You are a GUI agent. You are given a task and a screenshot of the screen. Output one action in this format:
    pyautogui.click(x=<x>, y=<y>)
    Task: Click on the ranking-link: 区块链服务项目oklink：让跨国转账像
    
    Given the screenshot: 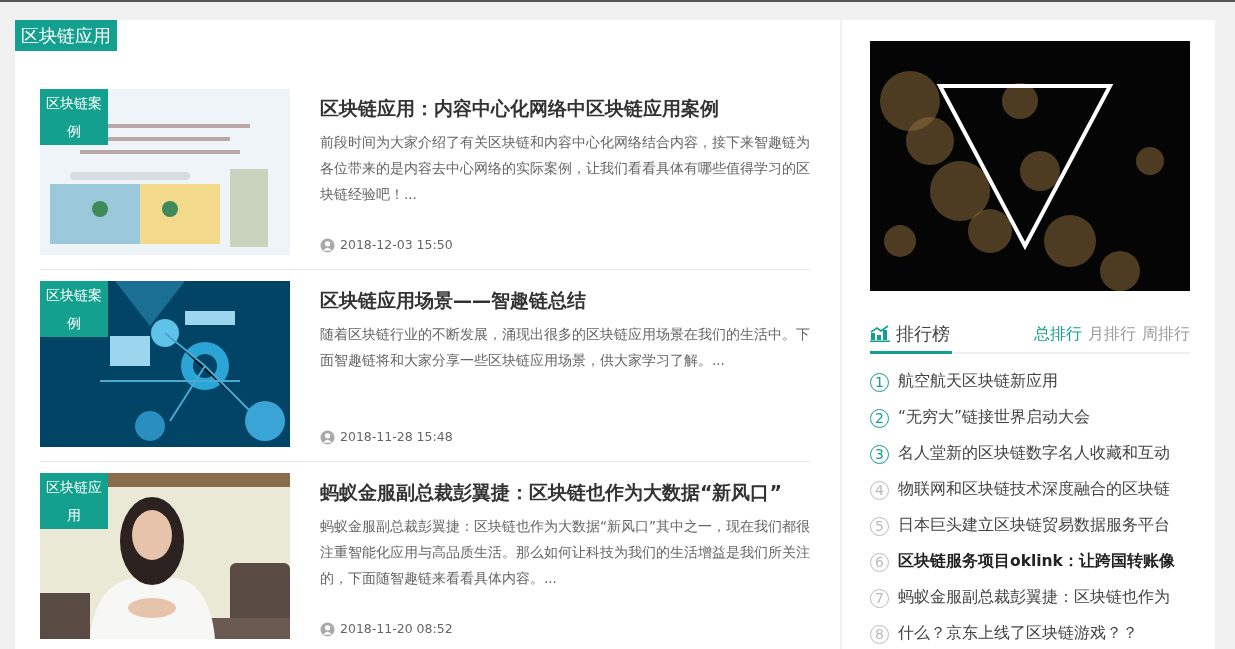 What is the action you would take?
    pyautogui.click(x=1036, y=562)
    